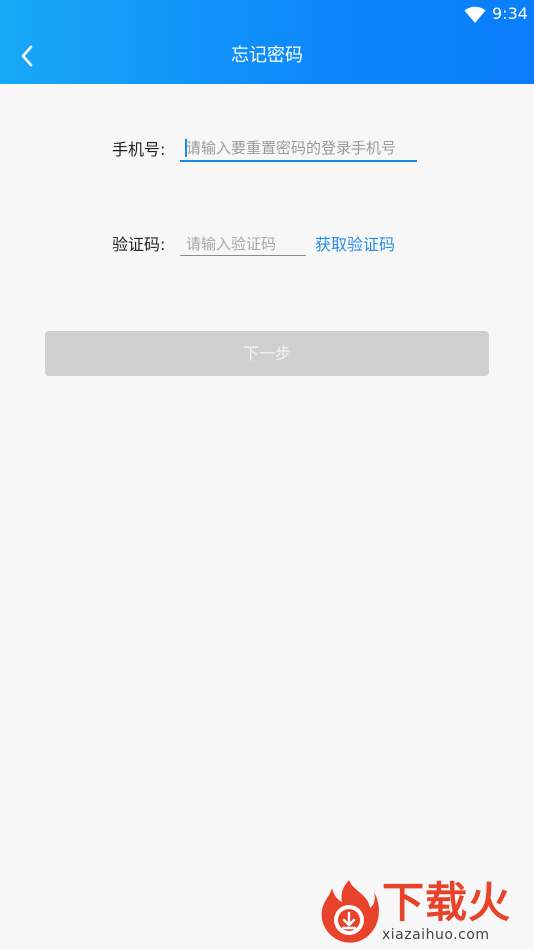 The width and height of the screenshot is (534, 949). I want to click on flame-logo-icon, so click(350, 911).